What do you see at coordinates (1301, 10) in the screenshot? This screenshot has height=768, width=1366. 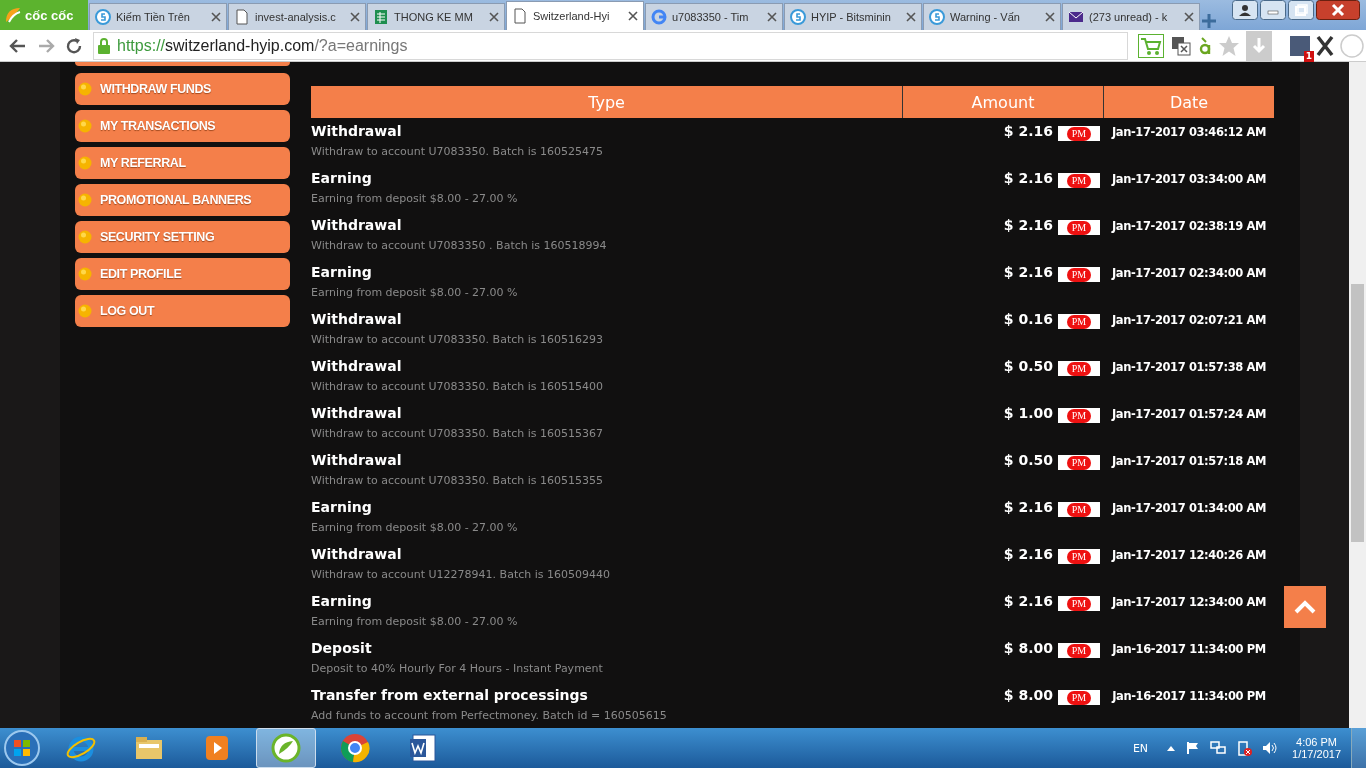 I see `restore-icon` at bounding box center [1301, 10].